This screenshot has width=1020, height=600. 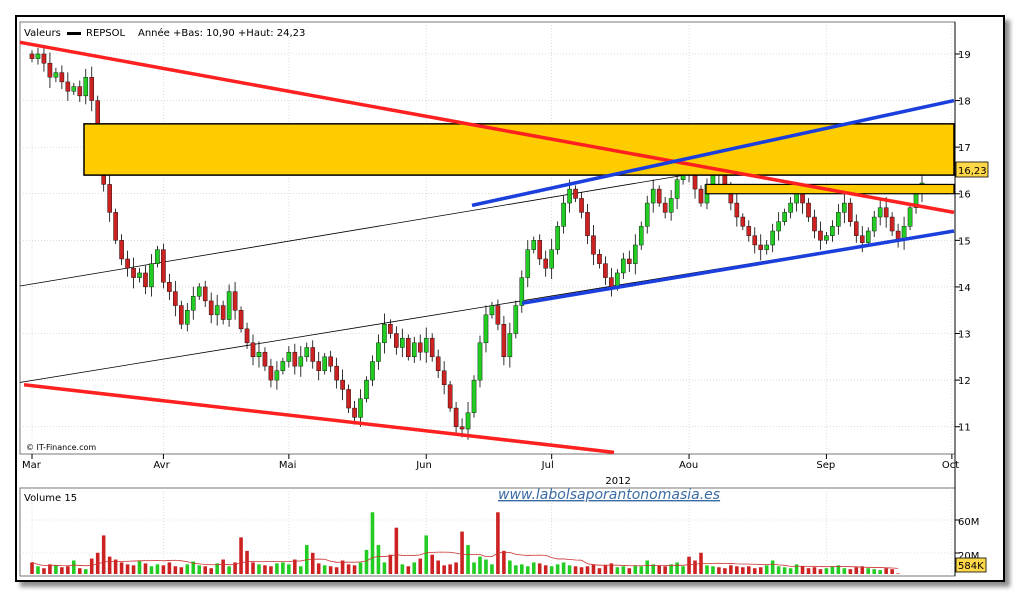 What do you see at coordinates (963, 242) in the screenshot?
I see `price-axis: 19 18 17 16 15 14 13 12 11` at bounding box center [963, 242].